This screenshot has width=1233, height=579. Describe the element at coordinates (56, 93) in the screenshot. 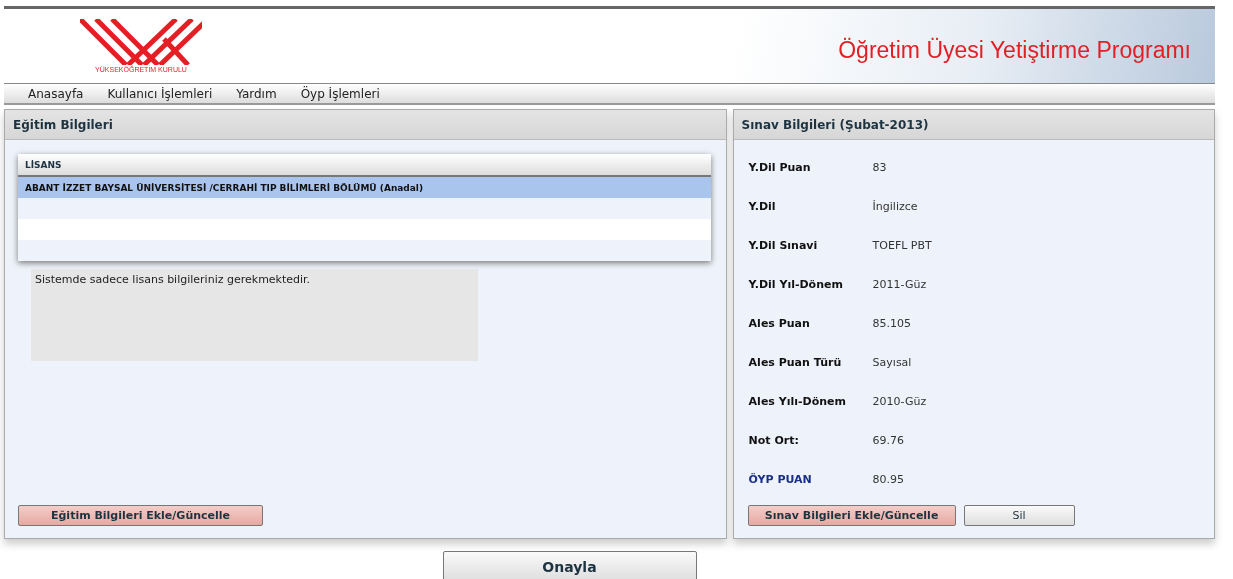

I see `menu-item: Anasayfa` at that location.